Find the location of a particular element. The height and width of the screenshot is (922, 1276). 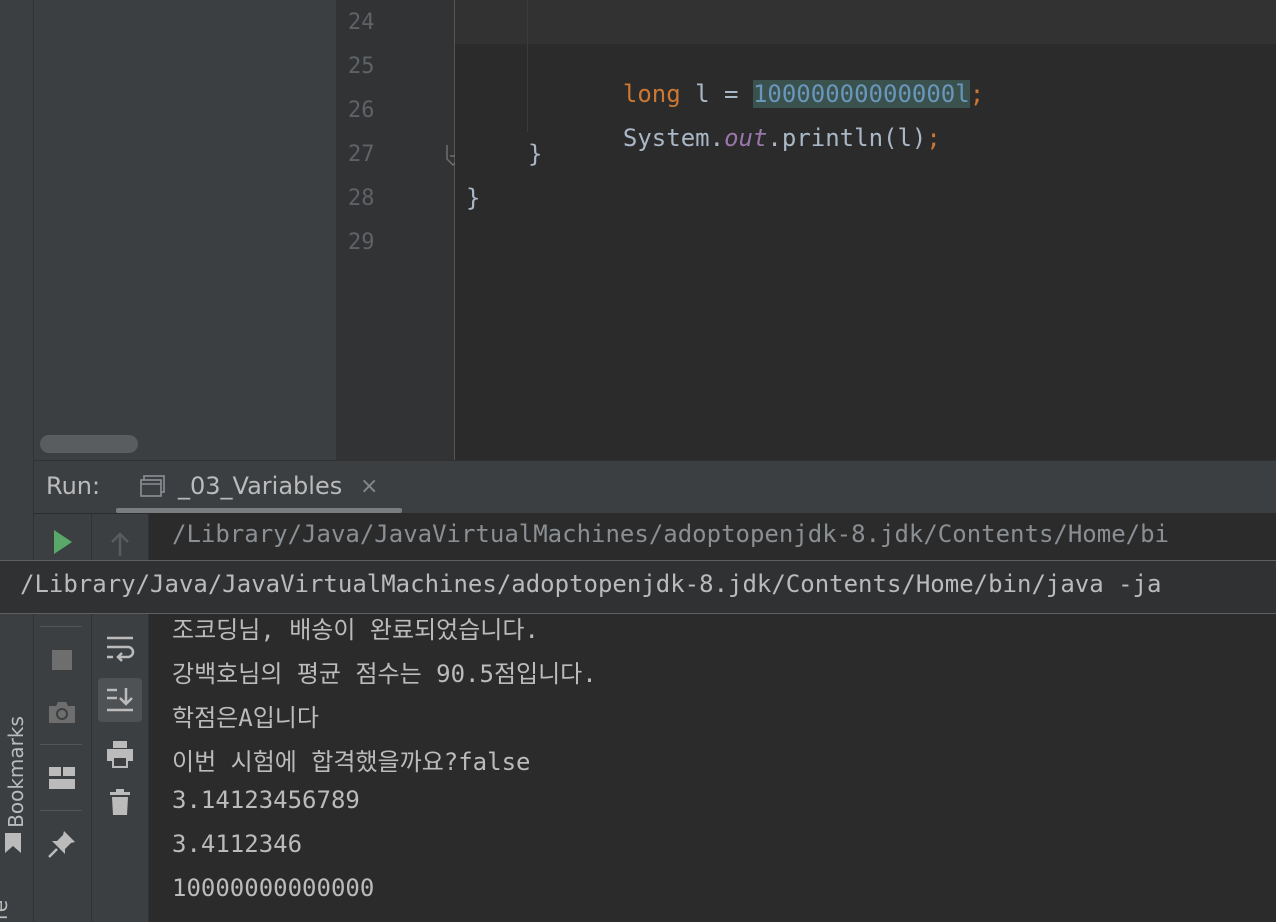

run-tab-label: _03_Variables is located at coordinates (260, 486).